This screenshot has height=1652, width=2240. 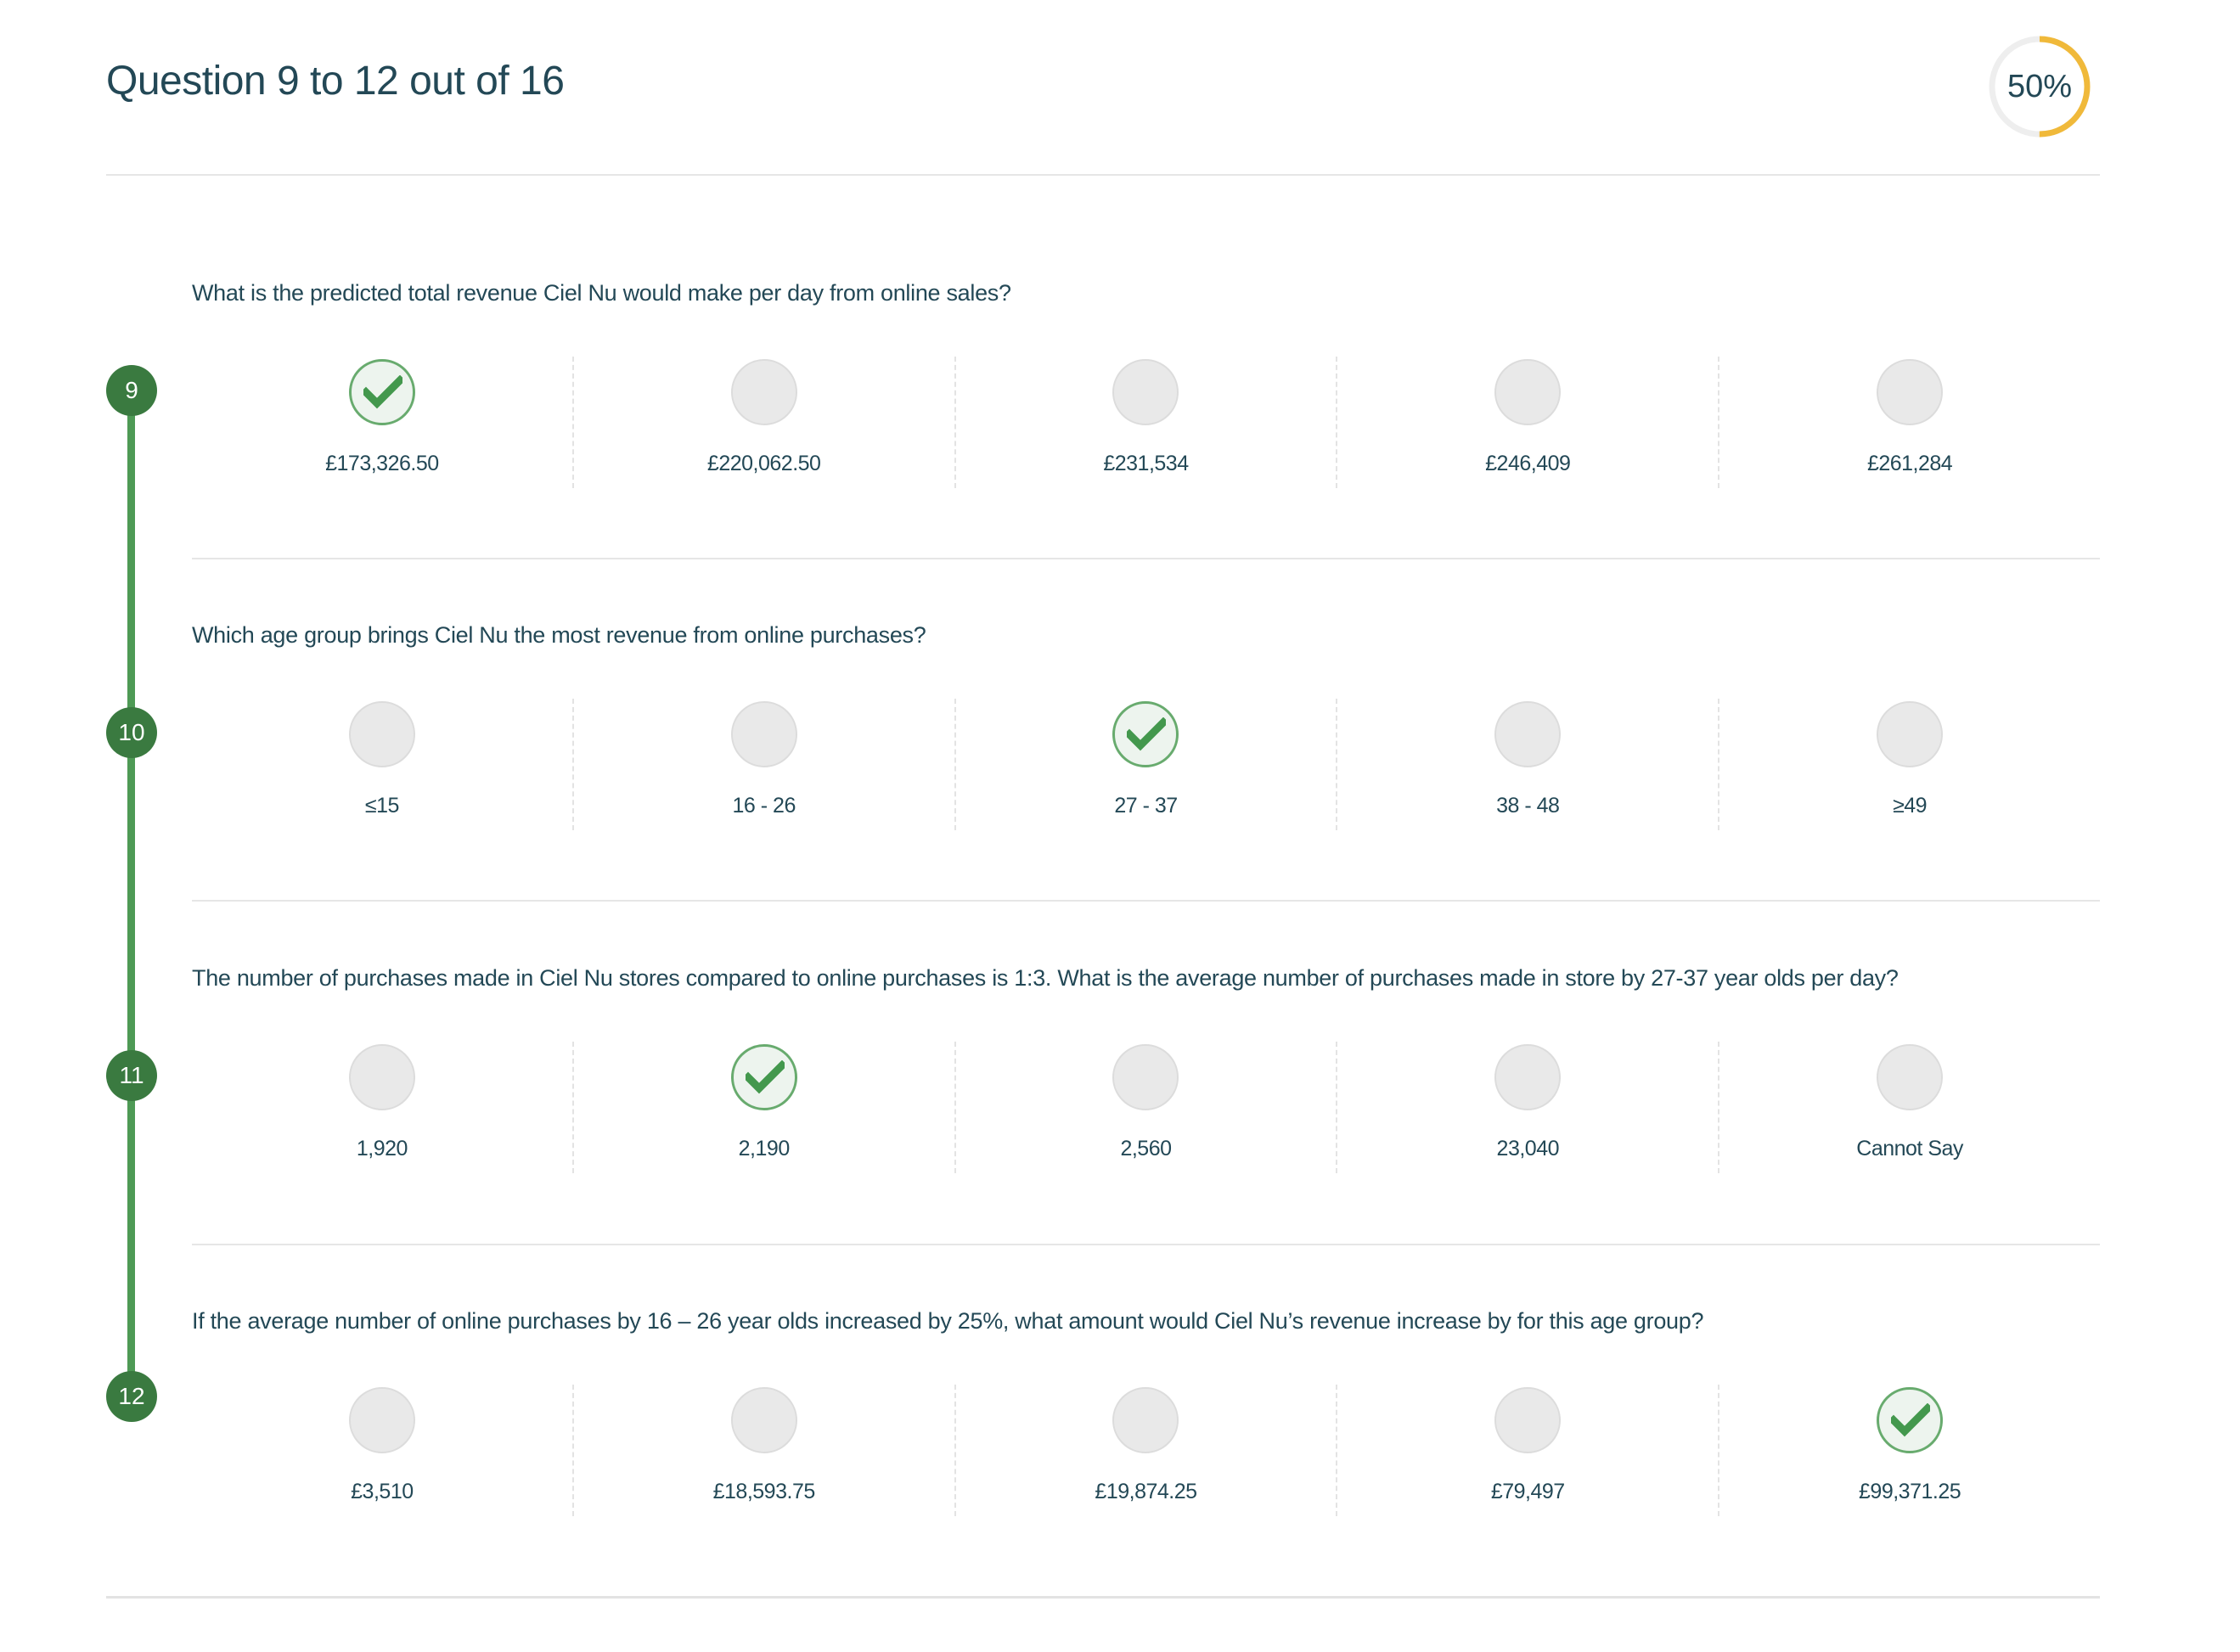 What do you see at coordinates (1909, 463) in the screenshot?
I see `answer-label: £261,284` at bounding box center [1909, 463].